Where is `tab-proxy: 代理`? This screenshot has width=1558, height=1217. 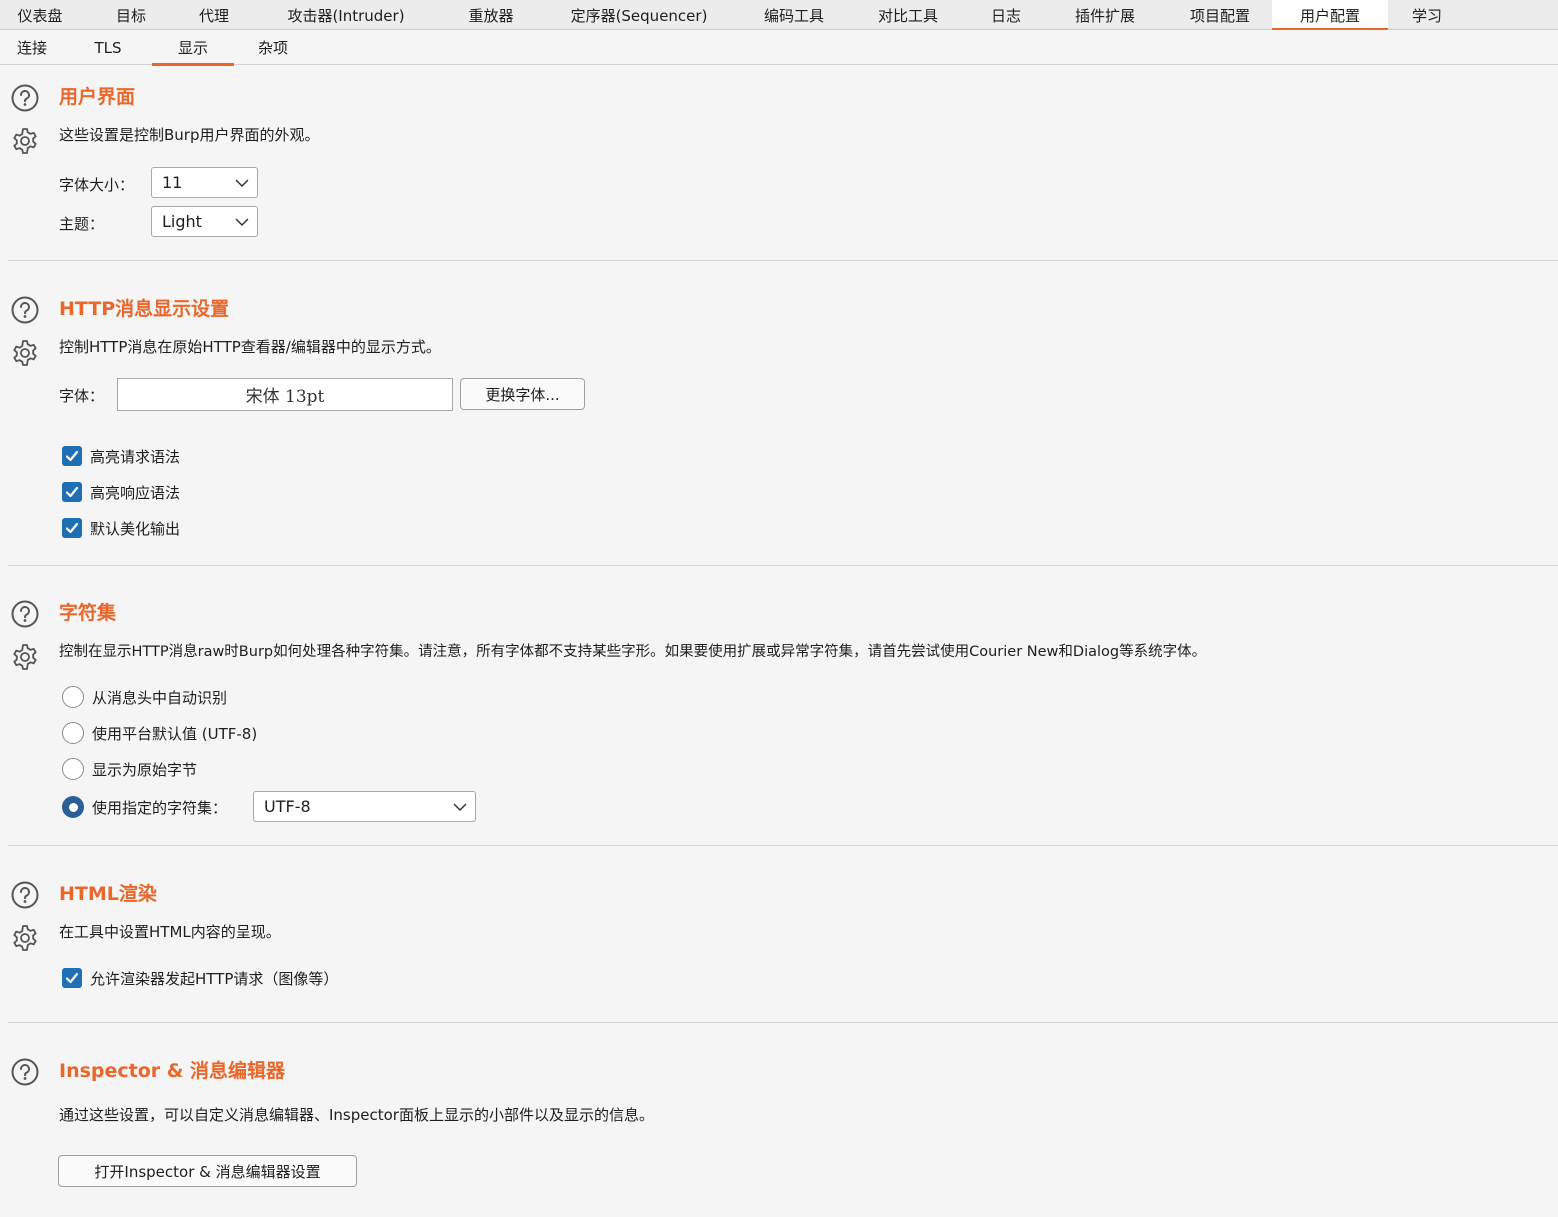
tab-proxy: 代理 is located at coordinates (214, 15).